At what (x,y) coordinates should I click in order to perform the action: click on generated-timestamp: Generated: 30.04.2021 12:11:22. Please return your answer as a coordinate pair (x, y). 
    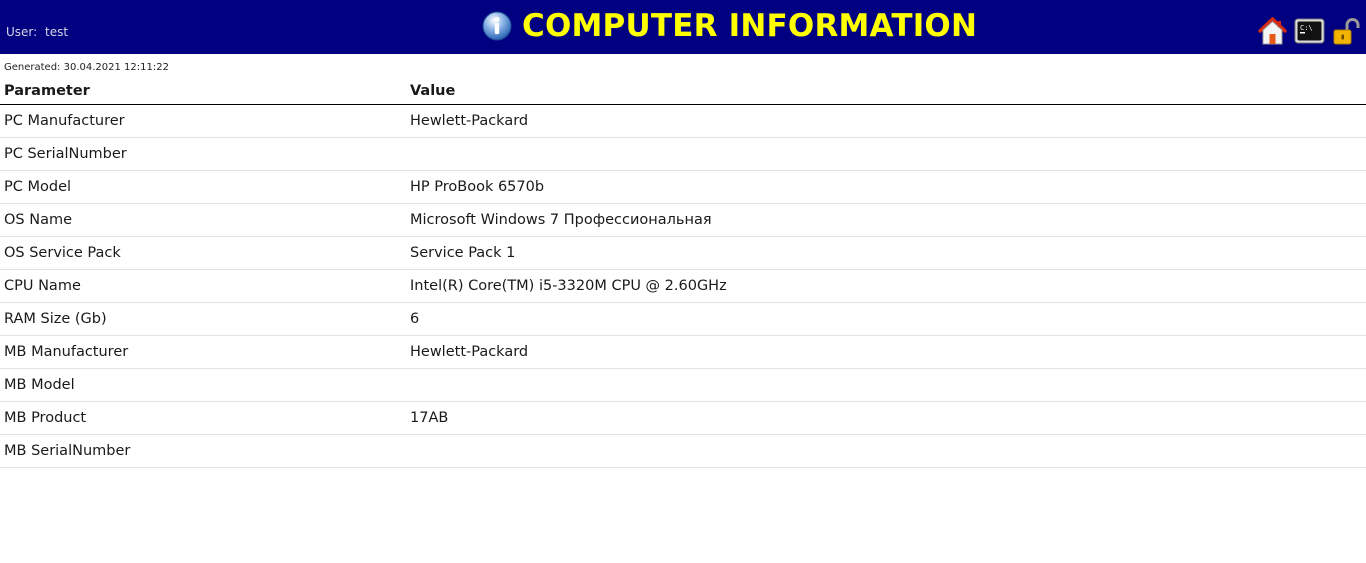
    Looking at the image, I should click on (86, 67).